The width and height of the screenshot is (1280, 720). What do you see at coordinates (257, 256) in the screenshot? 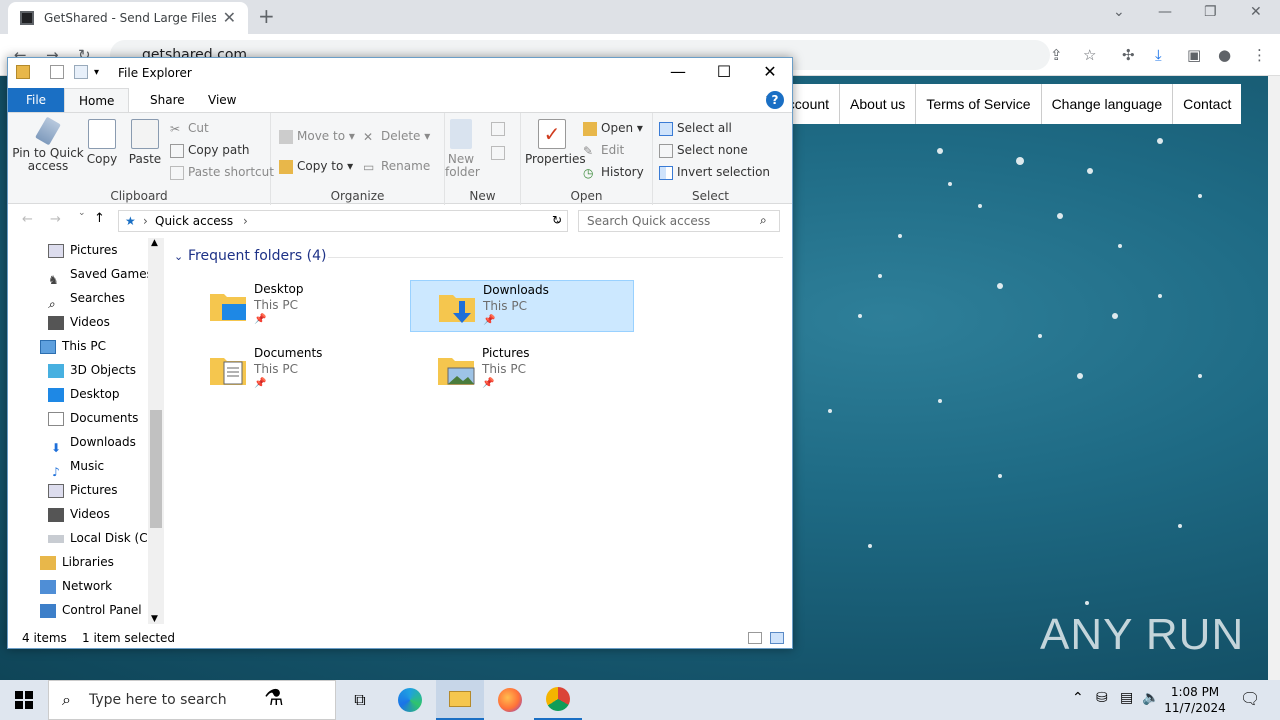
I see `section-header: Frequent folders (4)` at bounding box center [257, 256].